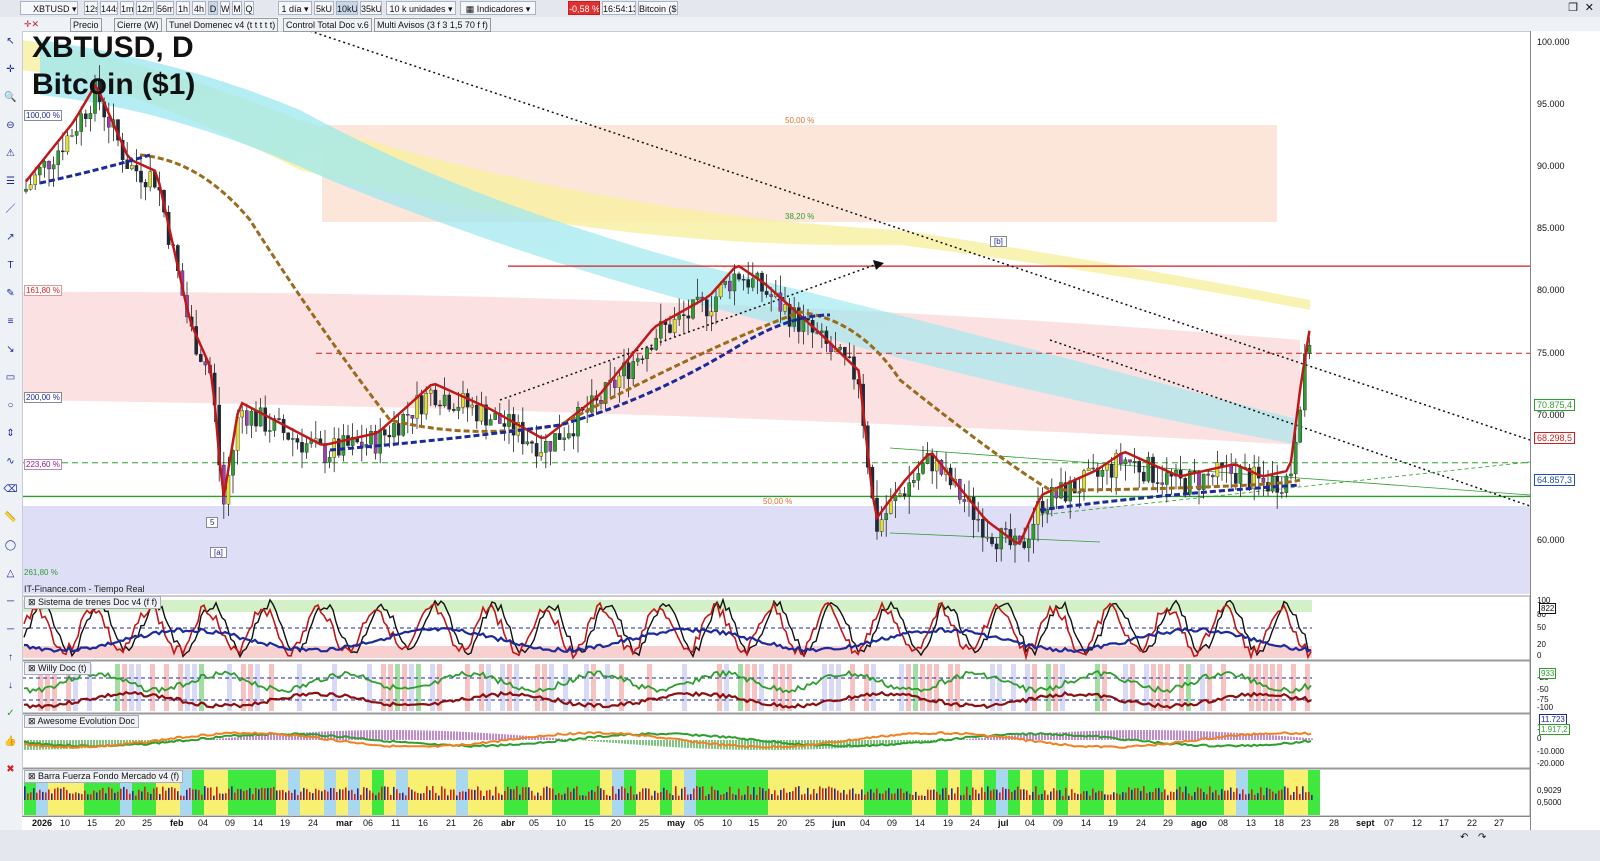 This screenshot has height=861, width=1600. Describe the element at coordinates (10, 97) in the screenshot. I see `zoom-icon: 🔍` at that location.